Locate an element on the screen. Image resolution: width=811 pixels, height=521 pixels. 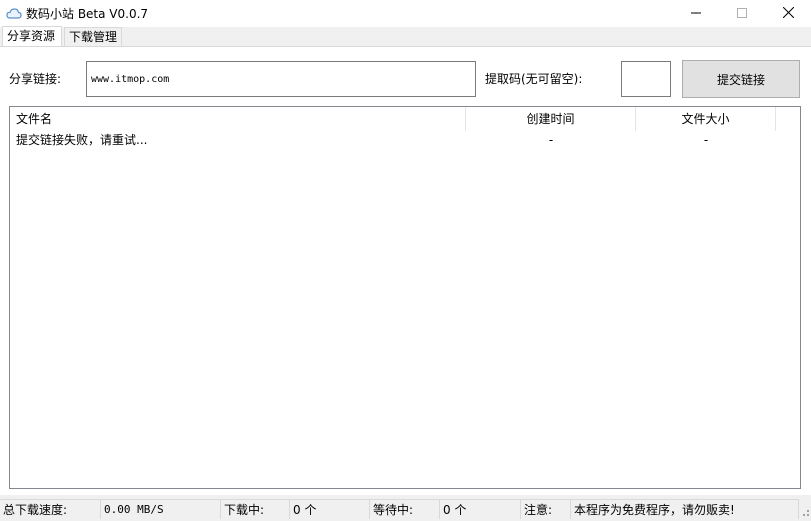
downloading-label: 下载中: is located at coordinates (255, 509).